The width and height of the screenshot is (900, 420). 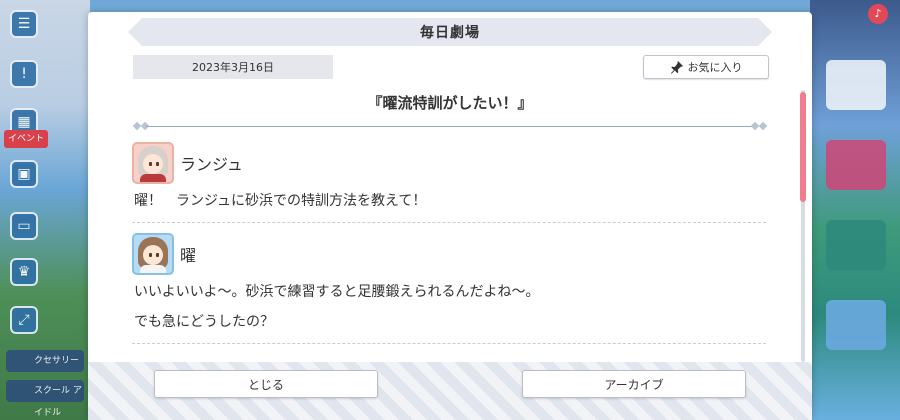 I want to click on archive-button: アーカイブ, so click(x=634, y=384).